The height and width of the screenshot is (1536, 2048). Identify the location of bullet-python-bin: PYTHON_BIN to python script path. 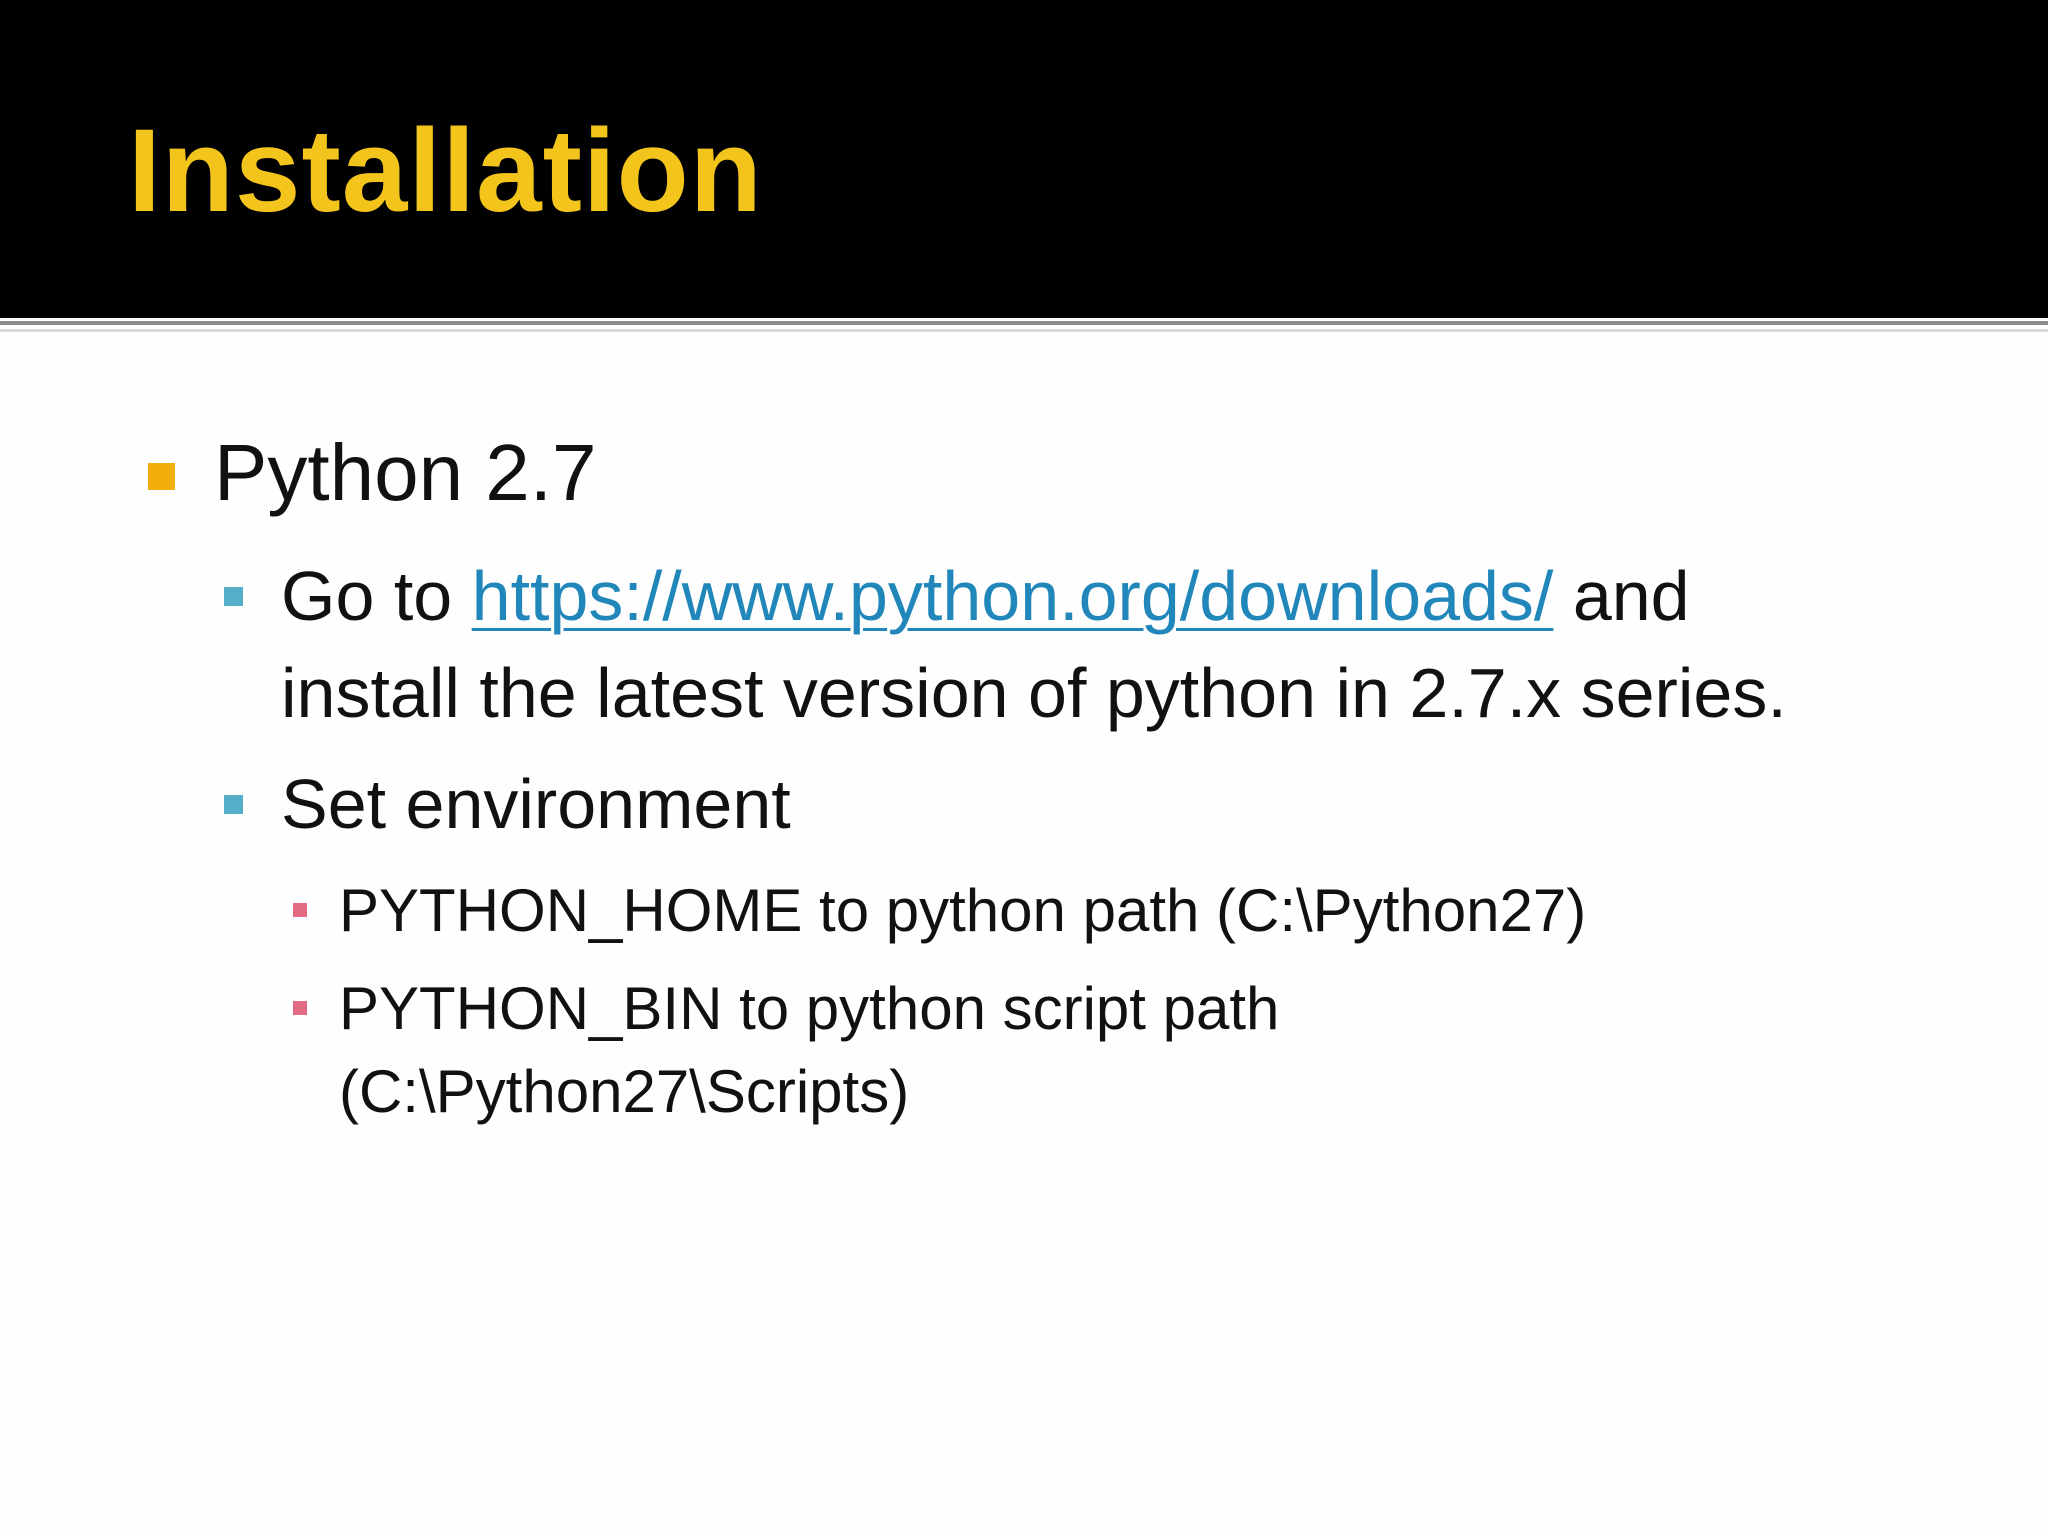
(809, 1008).